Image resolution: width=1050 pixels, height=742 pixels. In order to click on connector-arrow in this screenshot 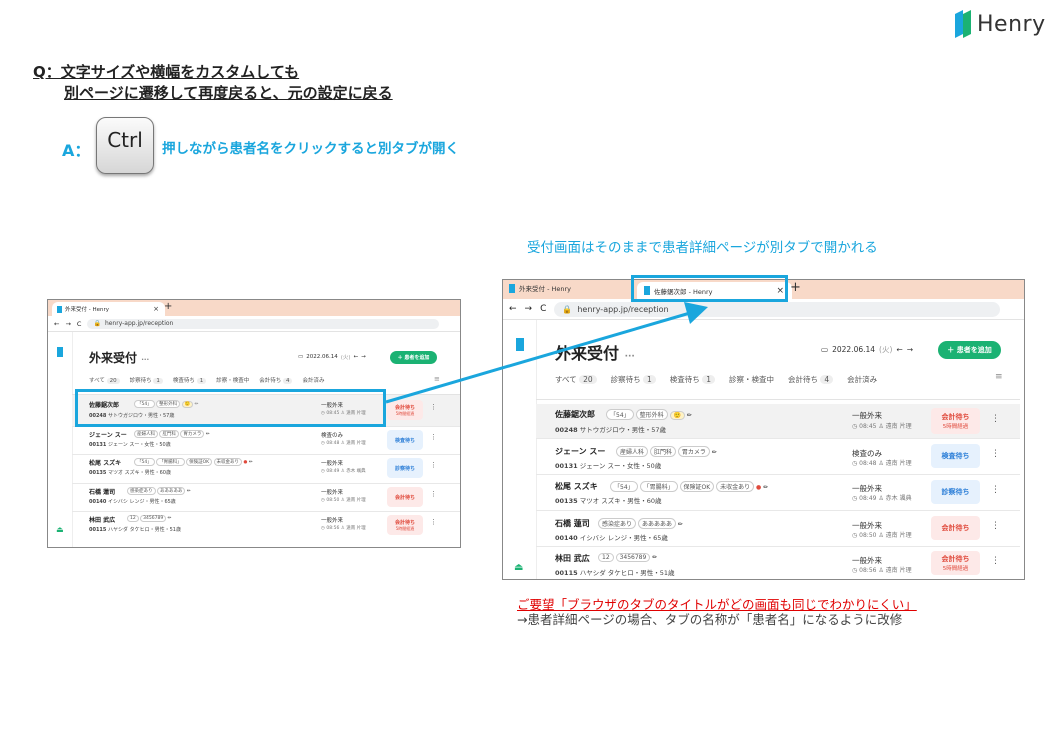, I will do `click(546, 353)`.